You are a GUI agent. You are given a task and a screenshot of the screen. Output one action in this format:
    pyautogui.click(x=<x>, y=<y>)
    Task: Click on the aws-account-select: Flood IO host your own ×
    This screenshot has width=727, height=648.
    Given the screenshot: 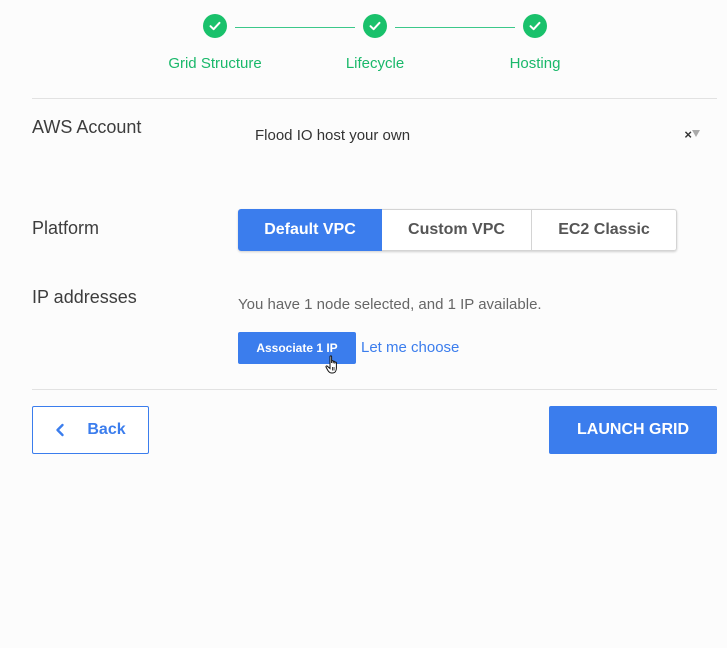 What is the action you would take?
    pyautogui.click(x=473, y=136)
    